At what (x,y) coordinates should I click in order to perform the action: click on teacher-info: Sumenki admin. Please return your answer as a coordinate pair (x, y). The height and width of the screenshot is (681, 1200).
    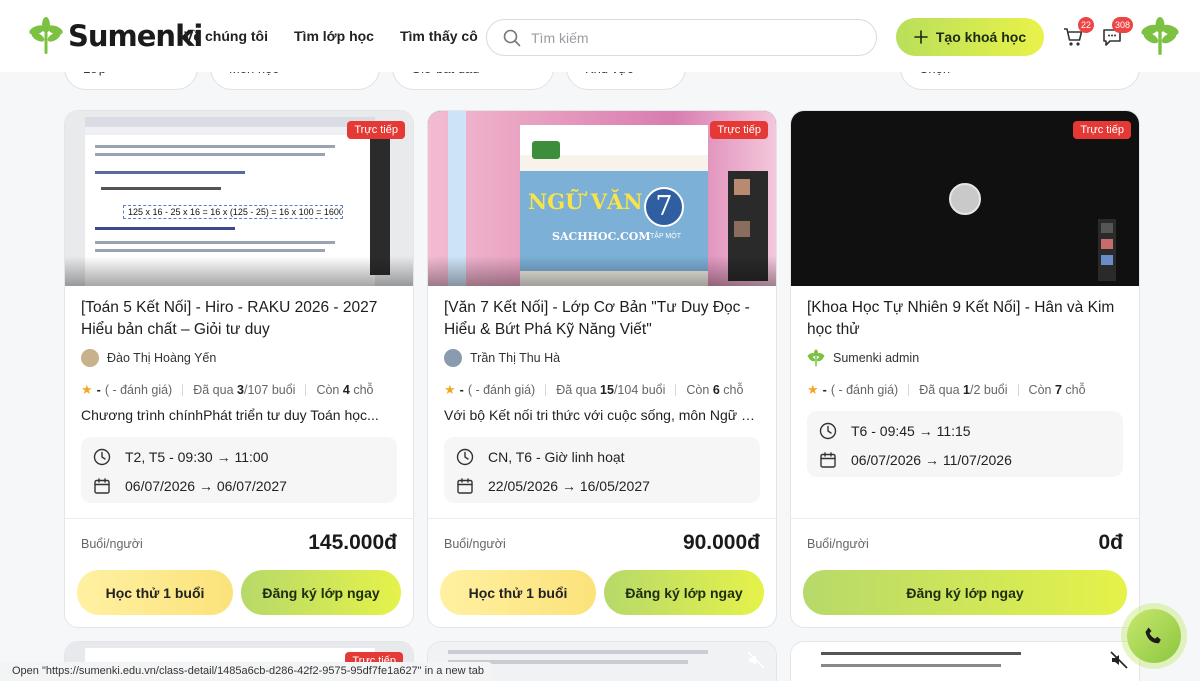
    Looking at the image, I should click on (863, 358).